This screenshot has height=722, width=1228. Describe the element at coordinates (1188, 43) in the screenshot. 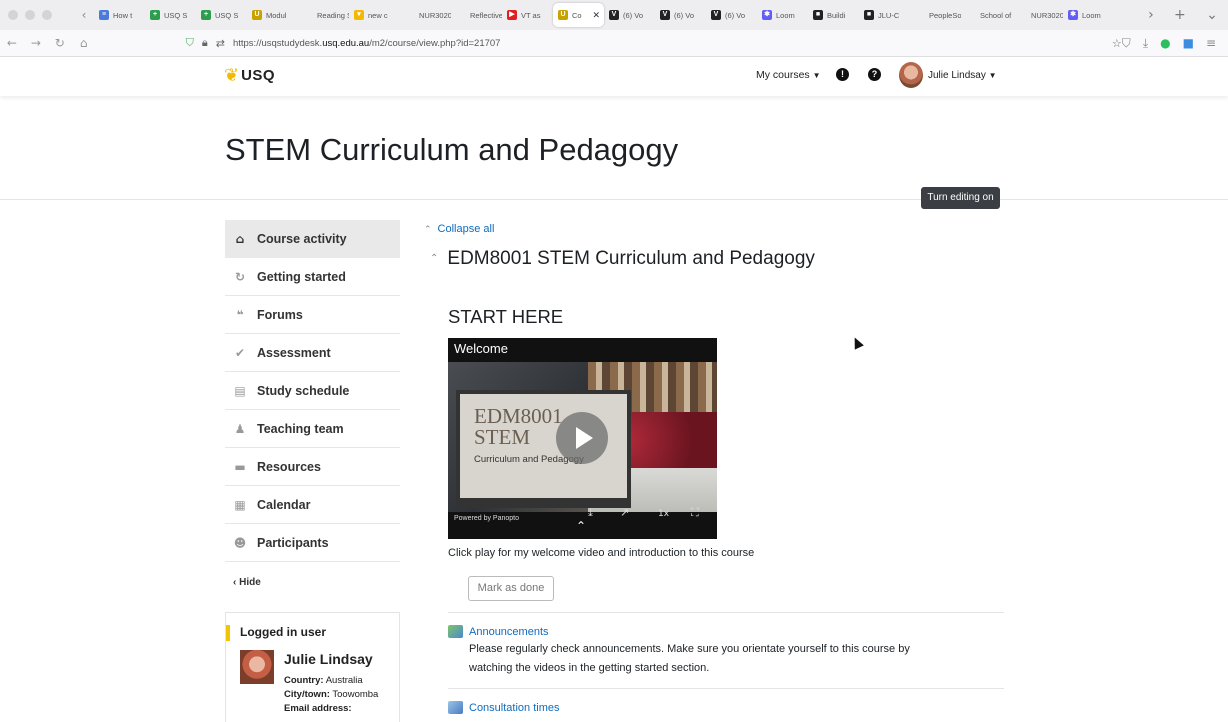

I see `extension-icon: ■` at that location.